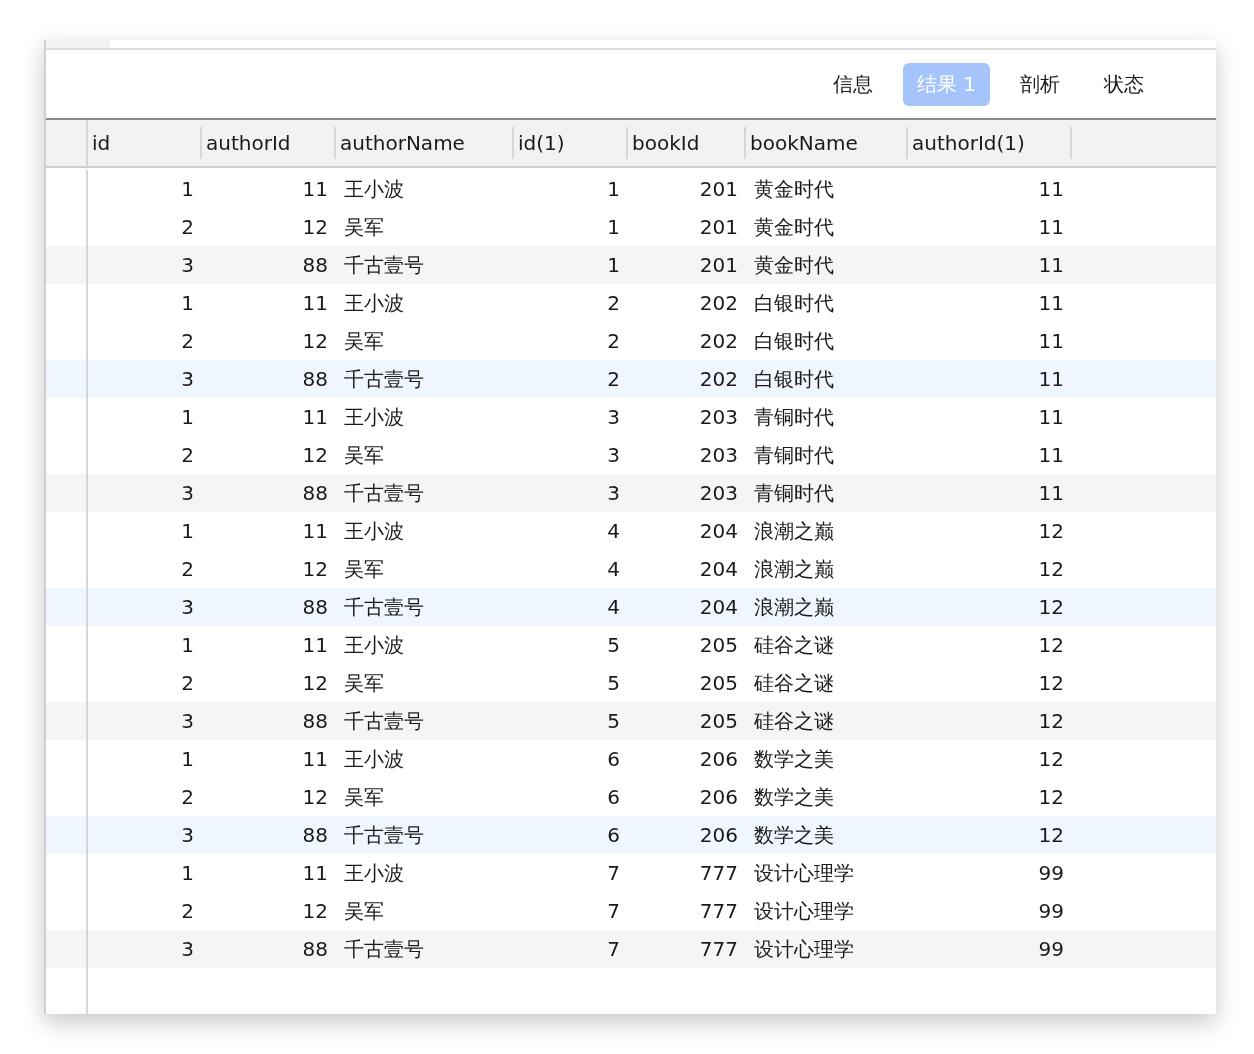 This screenshot has width=1254, height=1054. What do you see at coordinates (571, 143) in the screenshot?
I see `column-header: id(1)` at bounding box center [571, 143].